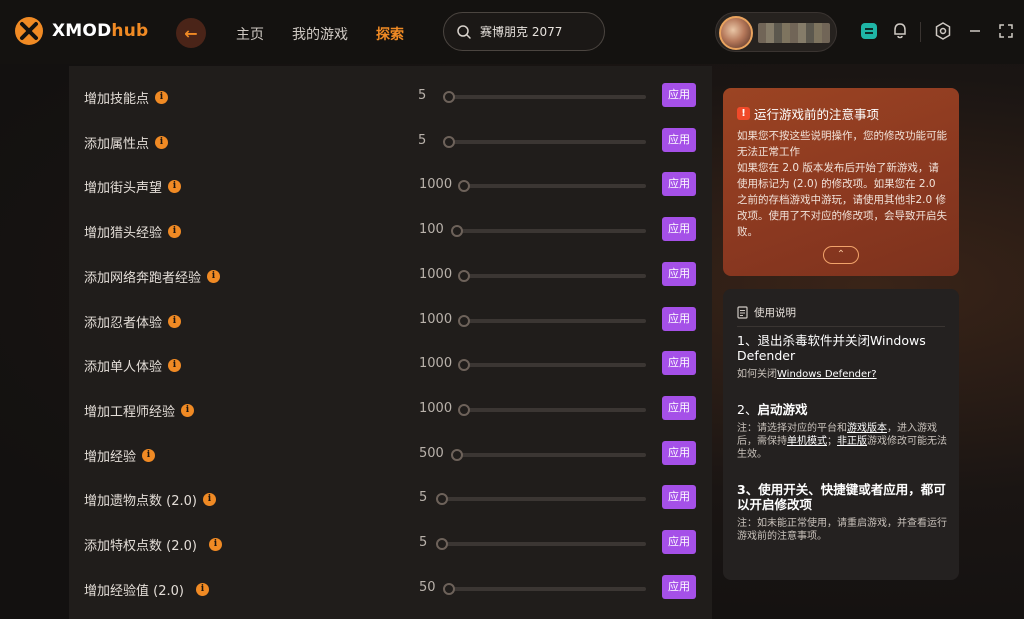  What do you see at coordinates (431, 229) in the screenshot?
I see `mod-value: 100` at bounding box center [431, 229].